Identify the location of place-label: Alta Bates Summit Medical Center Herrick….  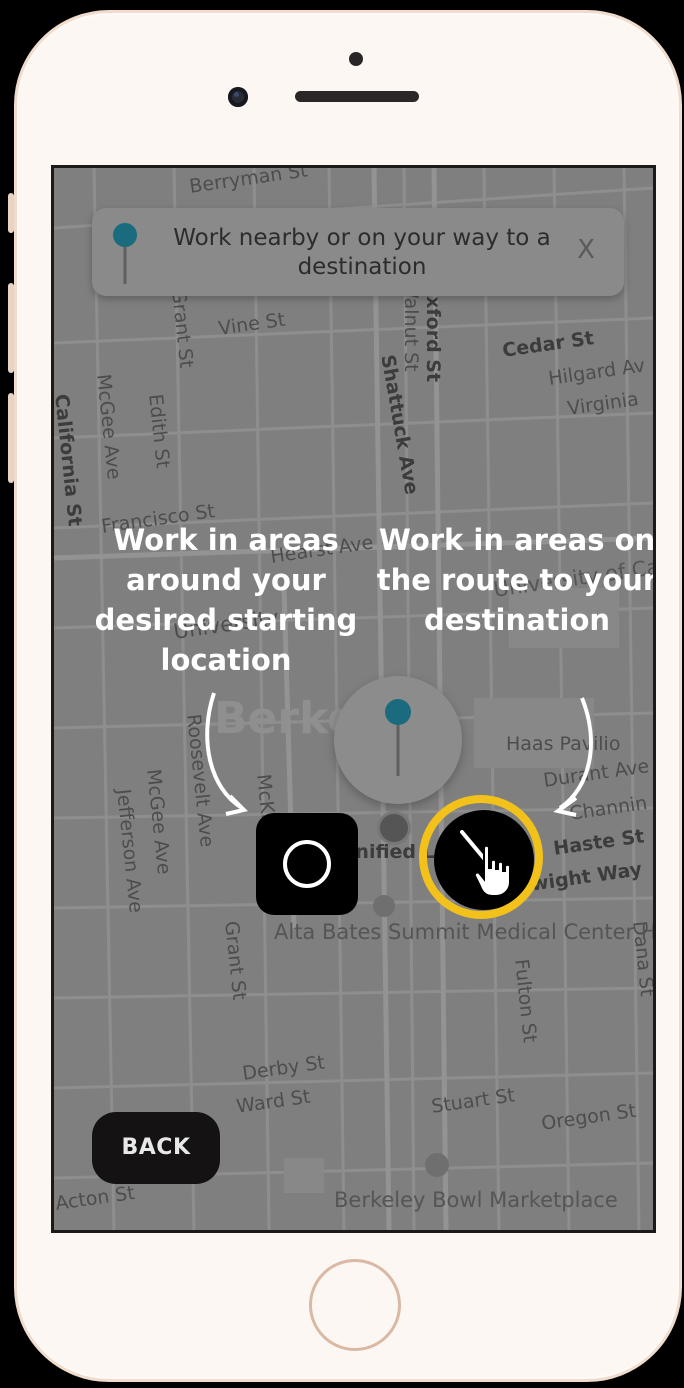
(463, 932).